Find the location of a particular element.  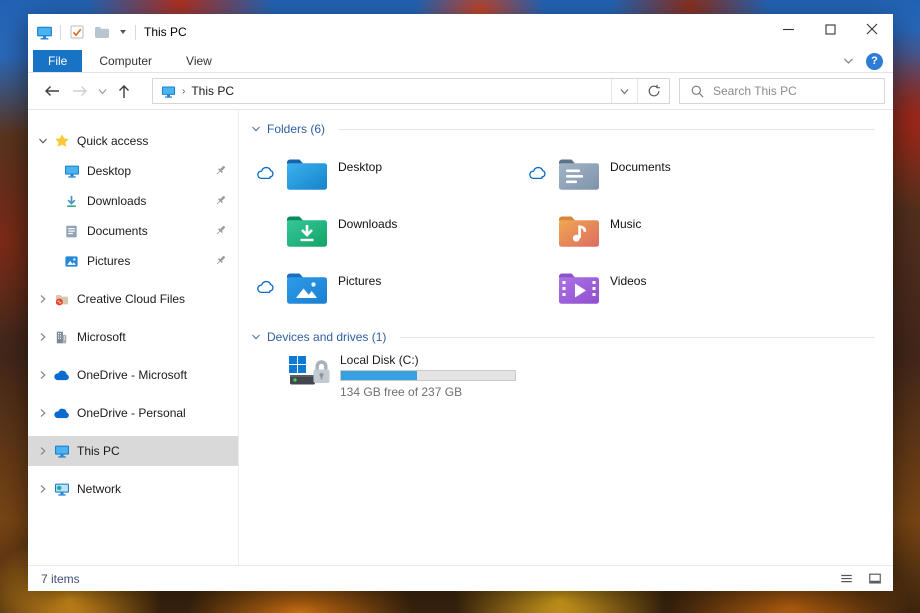

sidebar-item-label: Quick access is located at coordinates (113, 141).